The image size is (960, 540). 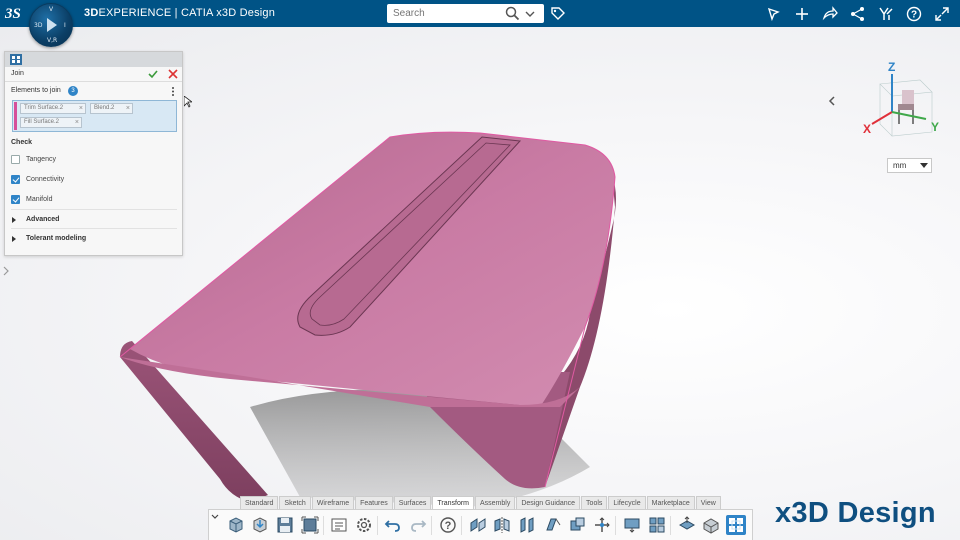 I want to click on translate-icon, so click(x=478, y=525).